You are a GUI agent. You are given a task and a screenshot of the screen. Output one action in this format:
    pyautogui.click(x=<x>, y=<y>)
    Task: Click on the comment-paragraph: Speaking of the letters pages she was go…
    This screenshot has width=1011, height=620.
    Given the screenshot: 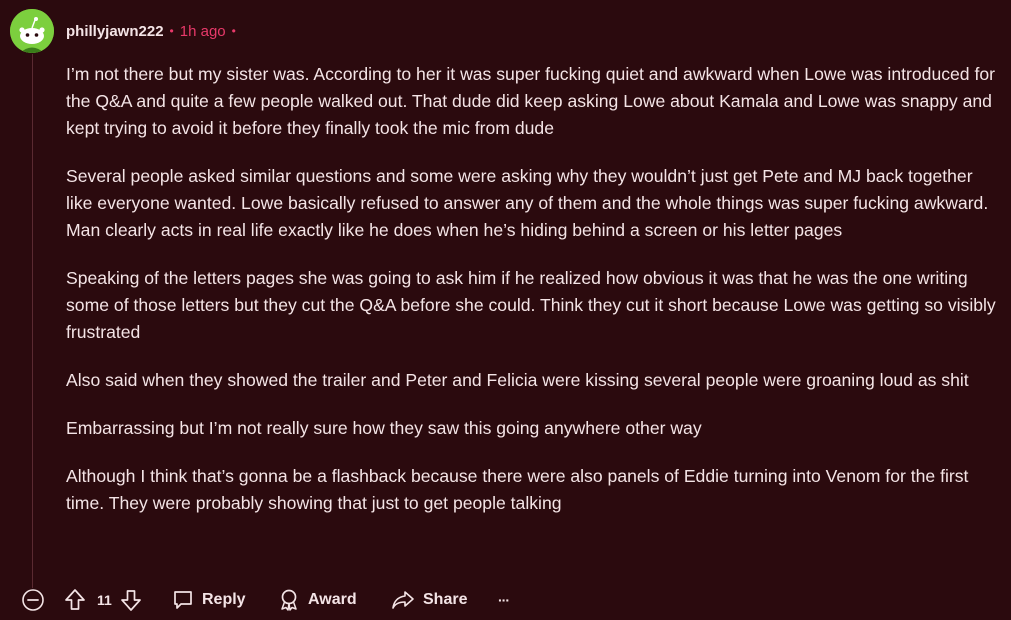 What is the action you would take?
    pyautogui.click(x=531, y=305)
    